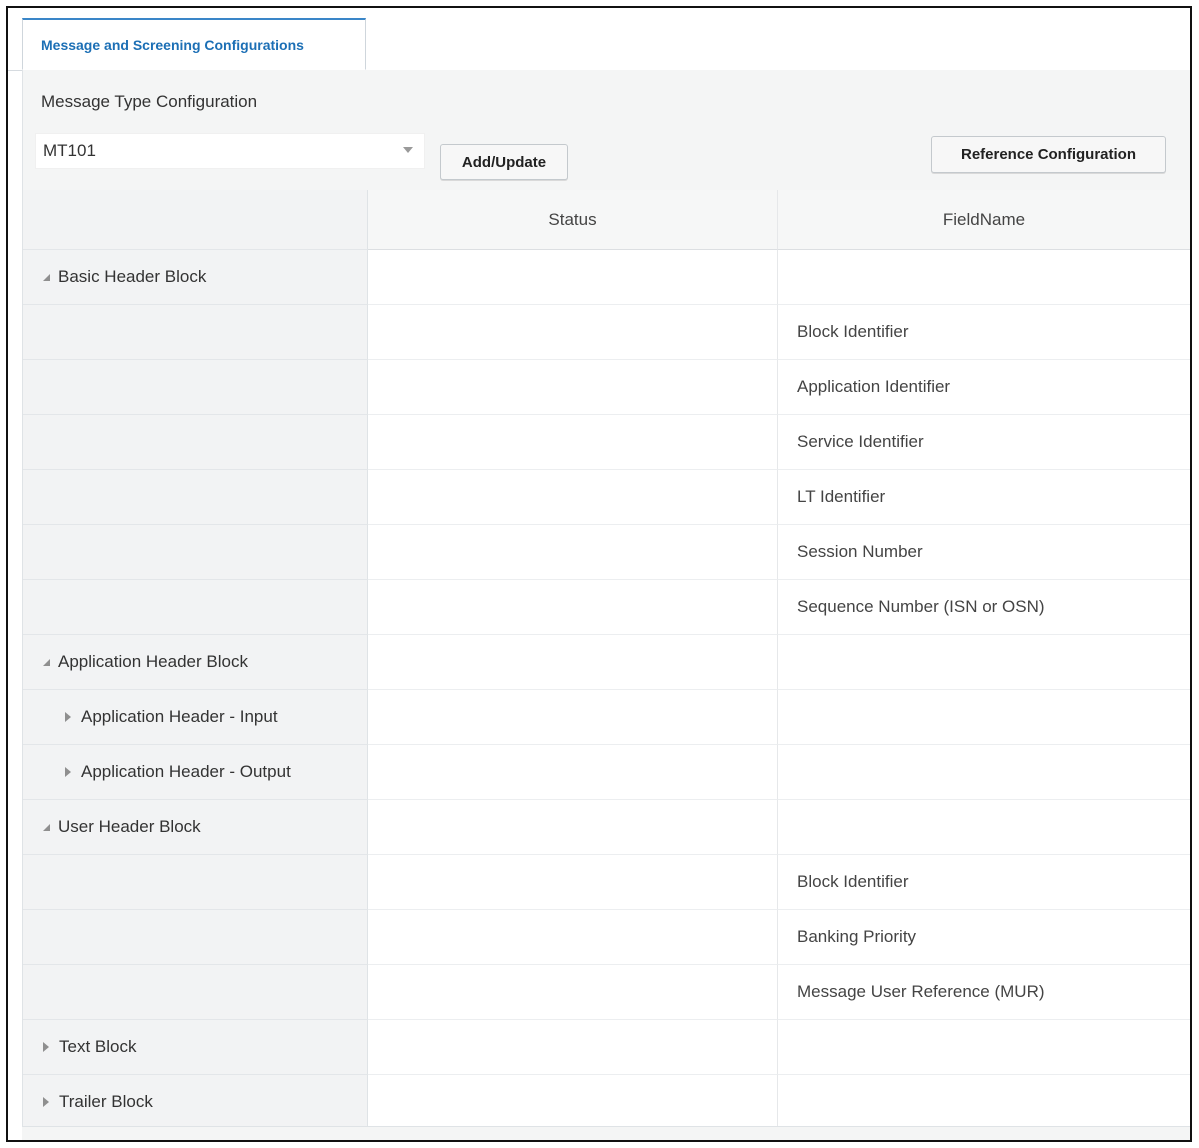 This screenshot has height=1148, width=1199. What do you see at coordinates (984, 497) in the screenshot?
I see `fieldname-cell: LT Identifier` at bounding box center [984, 497].